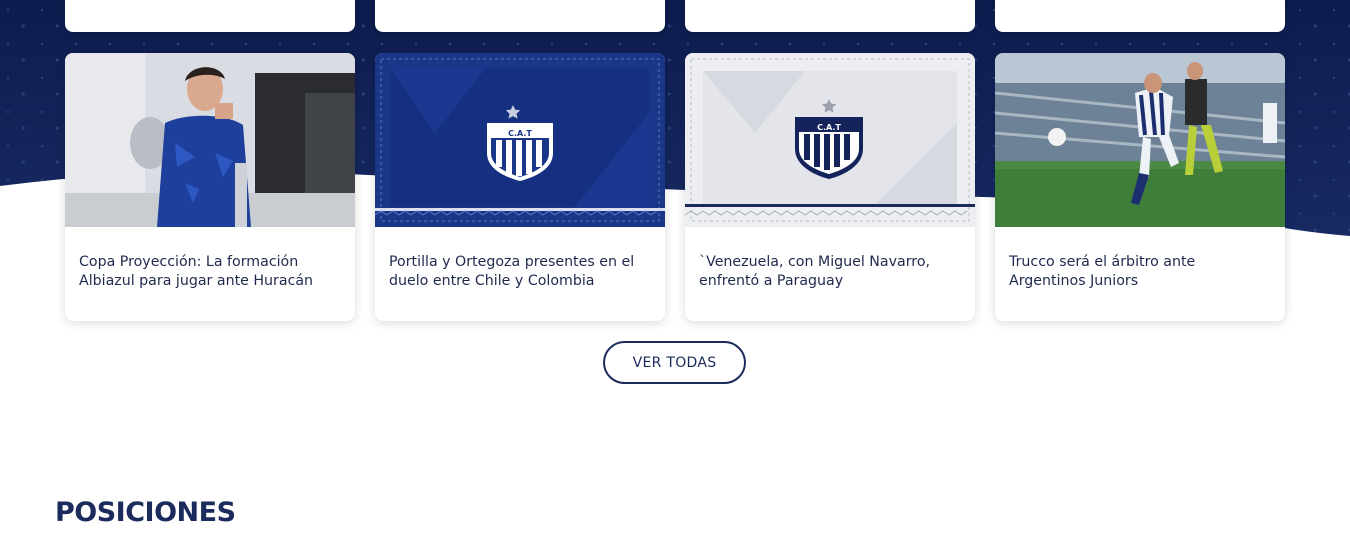 Image resolution: width=1350 pixels, height=540 pixels. I want to click on news-thumbnail-crest-white: C.A.T, so click(830, 140).